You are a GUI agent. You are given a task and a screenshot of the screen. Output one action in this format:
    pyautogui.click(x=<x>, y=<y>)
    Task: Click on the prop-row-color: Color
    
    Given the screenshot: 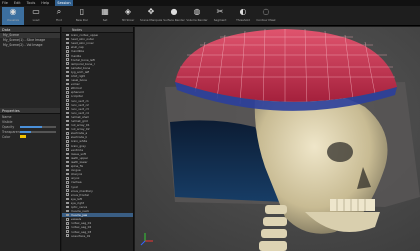 What is the action you would take?
    pyautogui.click(x=30, y=136)
    